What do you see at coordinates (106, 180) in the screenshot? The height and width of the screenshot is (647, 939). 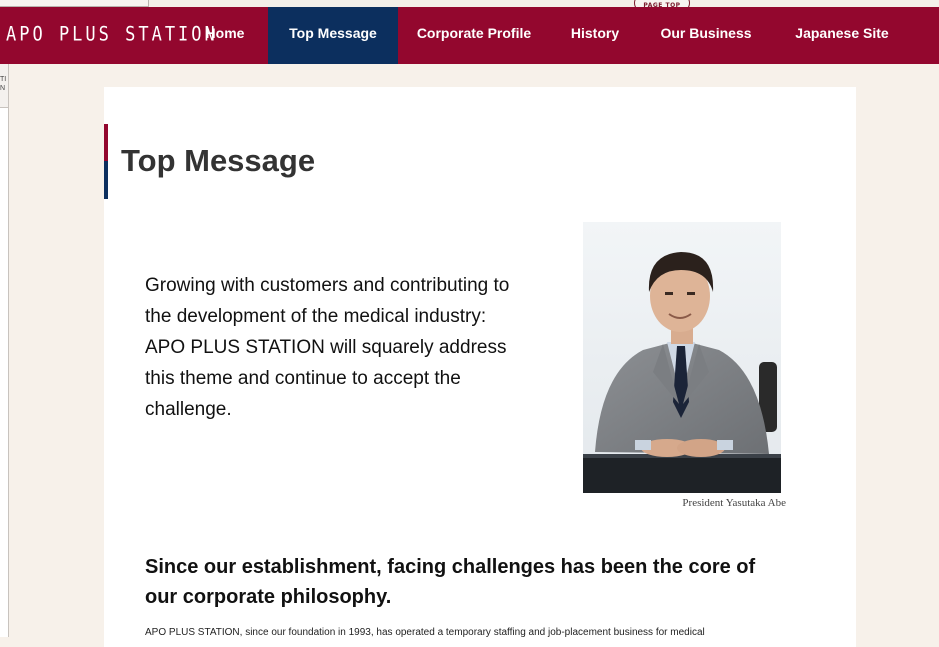 I see `title-accent-navy` at bounding box center [106, 180].